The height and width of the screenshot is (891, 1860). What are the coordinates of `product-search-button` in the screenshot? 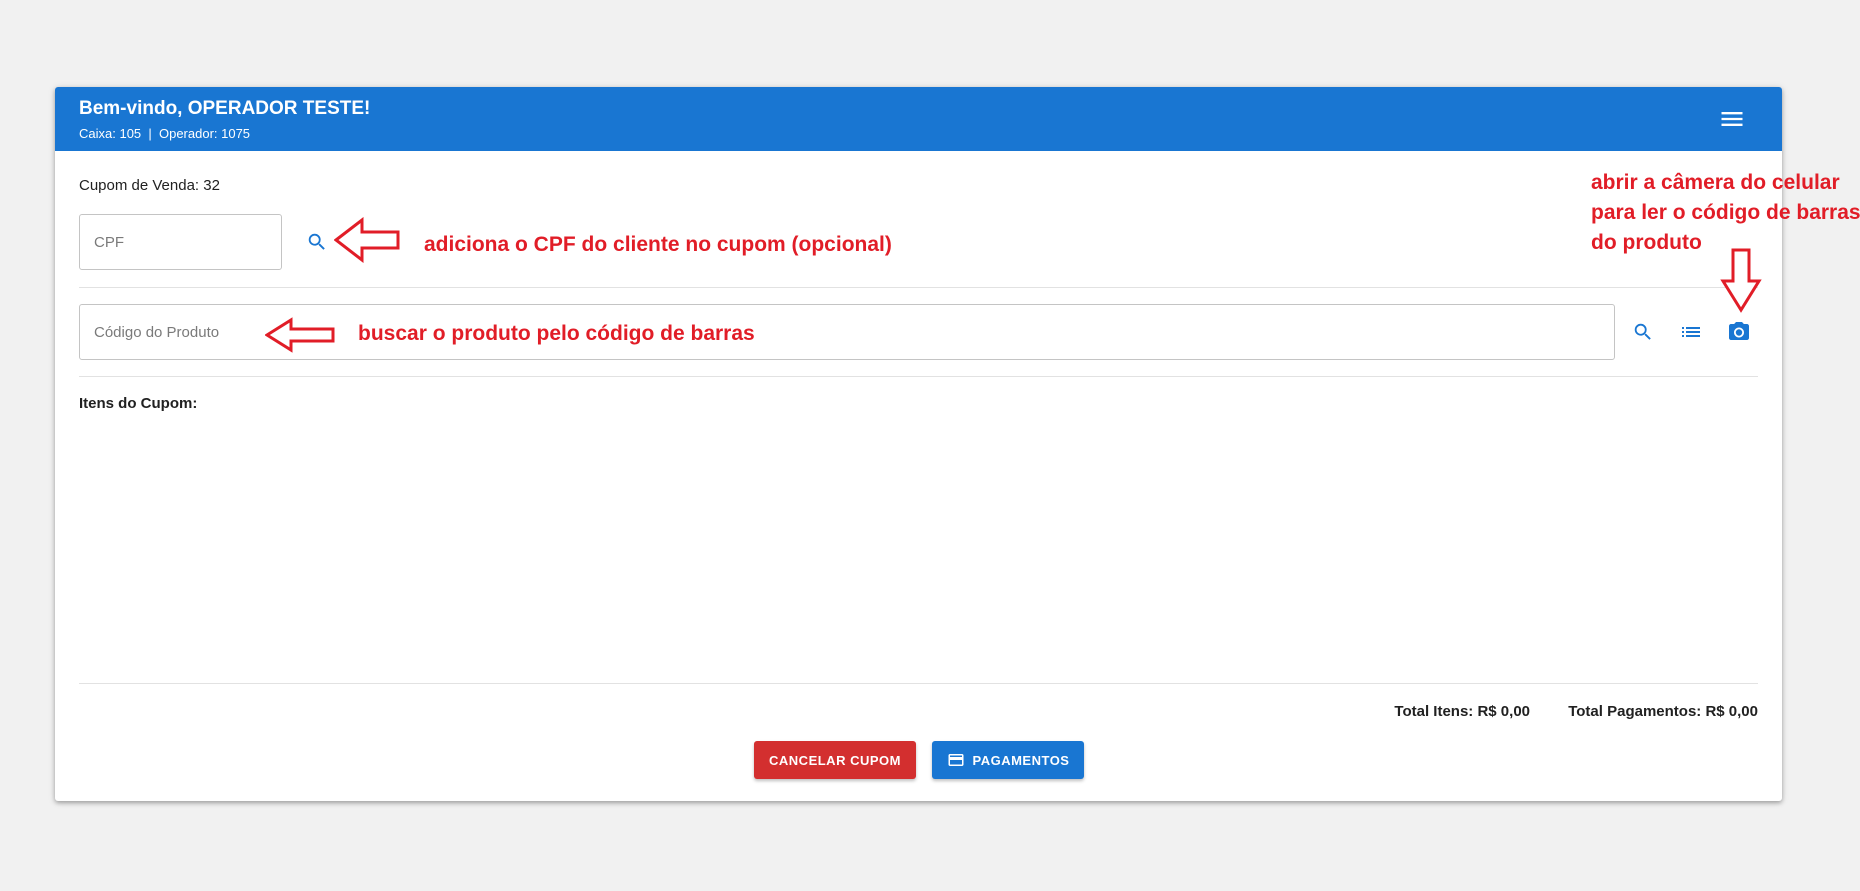 It's located at (1643, 332).